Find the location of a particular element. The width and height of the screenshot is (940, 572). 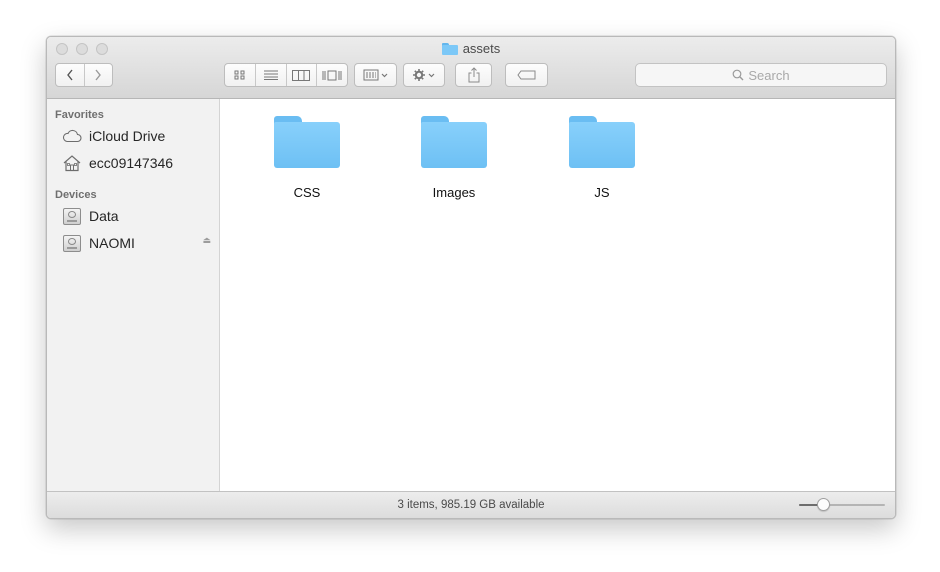

column-view-button is located at coordinates (301, 75).